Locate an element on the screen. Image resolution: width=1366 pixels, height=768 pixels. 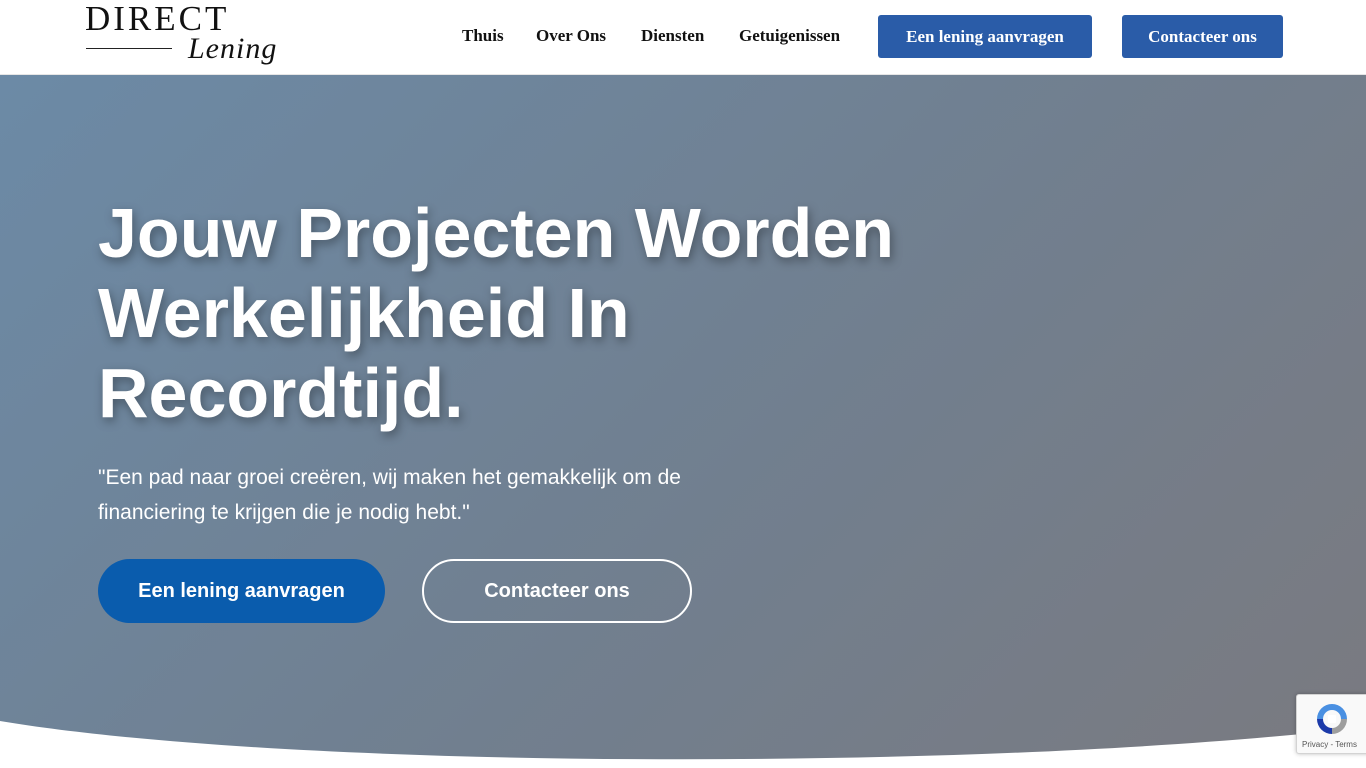
recaptcha-badge: Privacy - Terms is located at coordinates (1331, 724).